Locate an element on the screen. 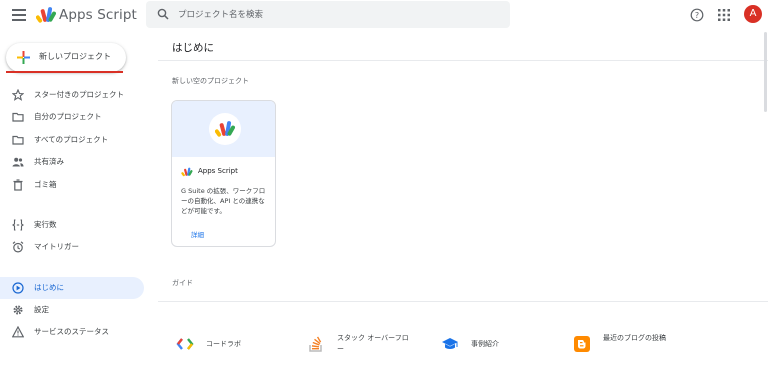 This screenshot has height=374, width=768. sidebar-item-service-status: サービスのステータス is located at coordinates (72, 332).